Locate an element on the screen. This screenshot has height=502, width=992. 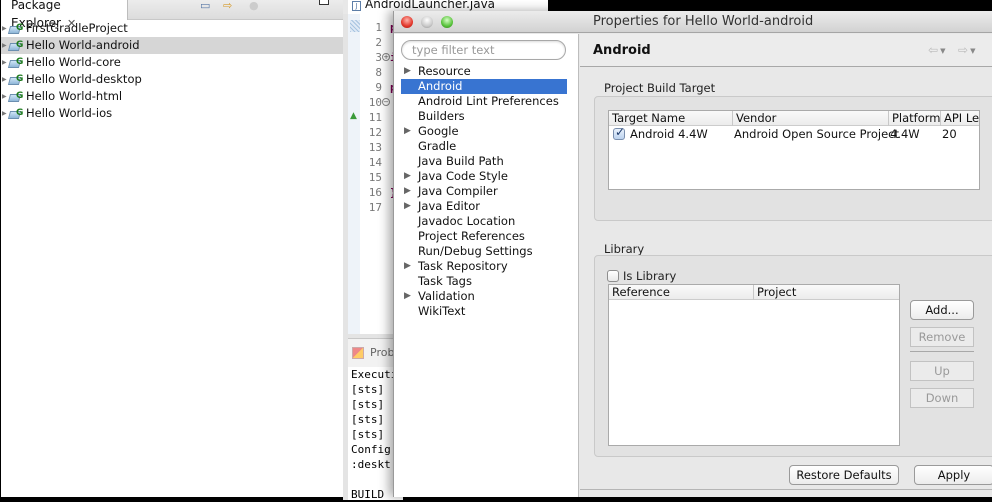
collapse-all-icon: ▭ is located at coordinates (205, 6).